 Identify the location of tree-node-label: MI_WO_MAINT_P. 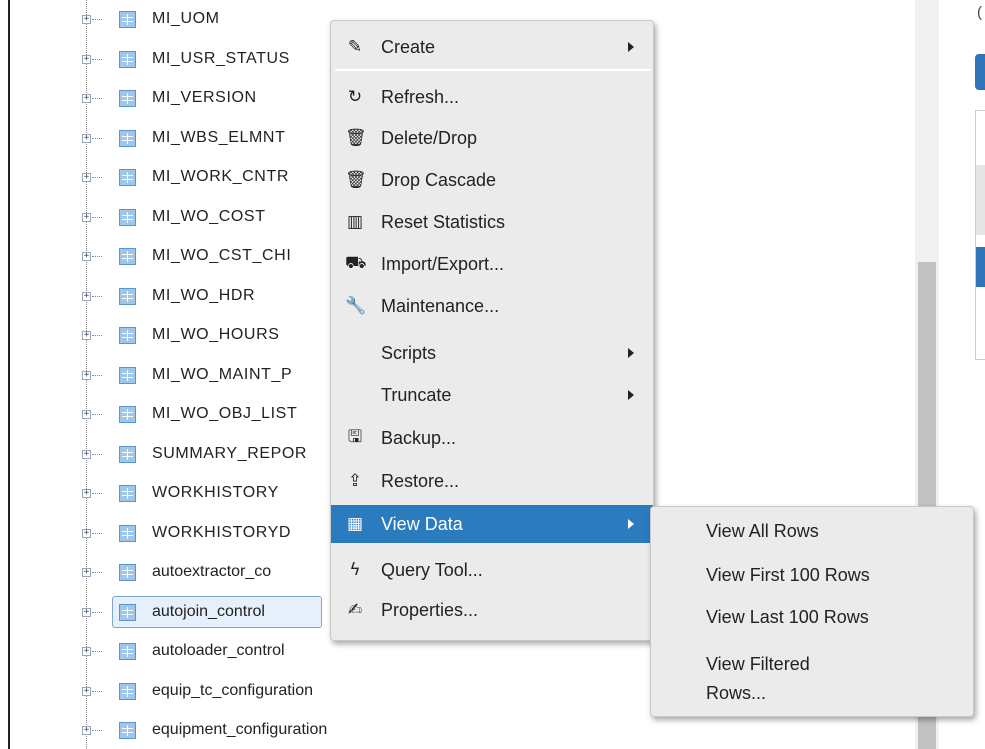
(222, 375).